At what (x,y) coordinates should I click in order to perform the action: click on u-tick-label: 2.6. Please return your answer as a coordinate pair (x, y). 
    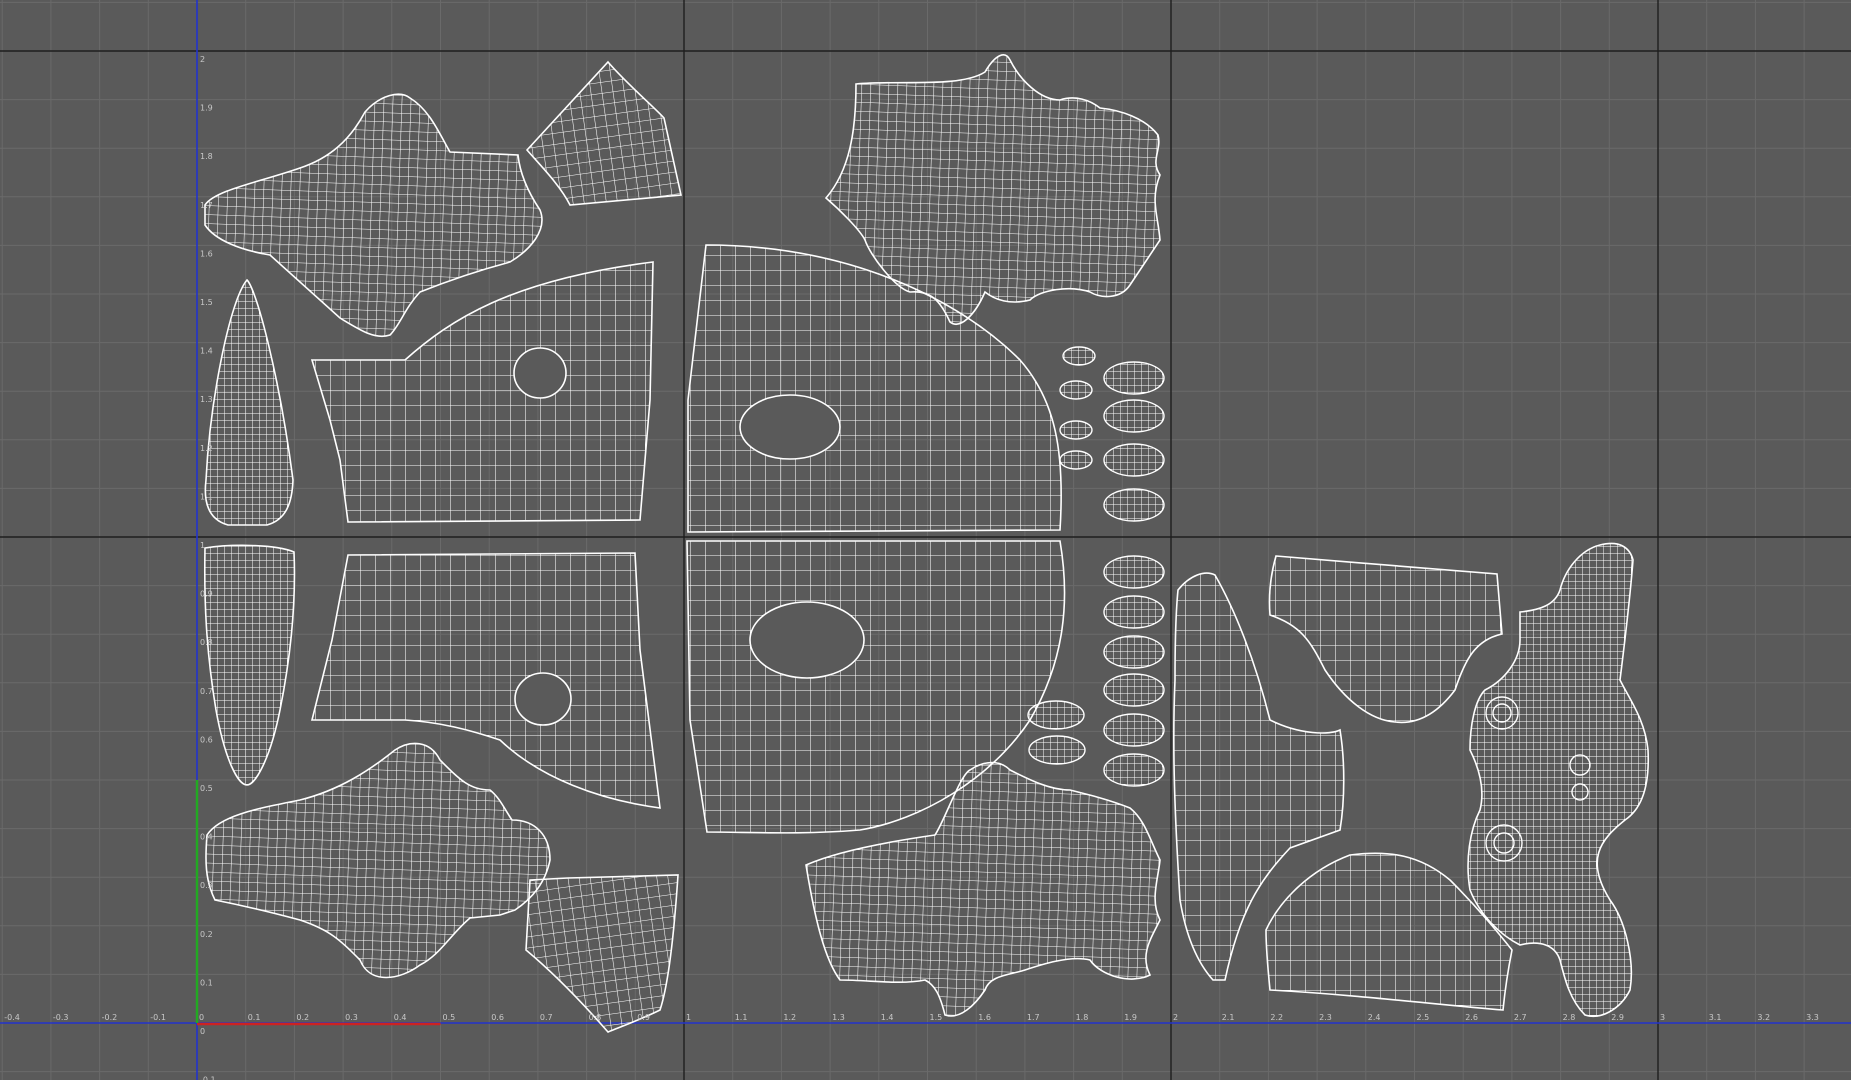
    Looking at the image, I should click on (1471, 1017).